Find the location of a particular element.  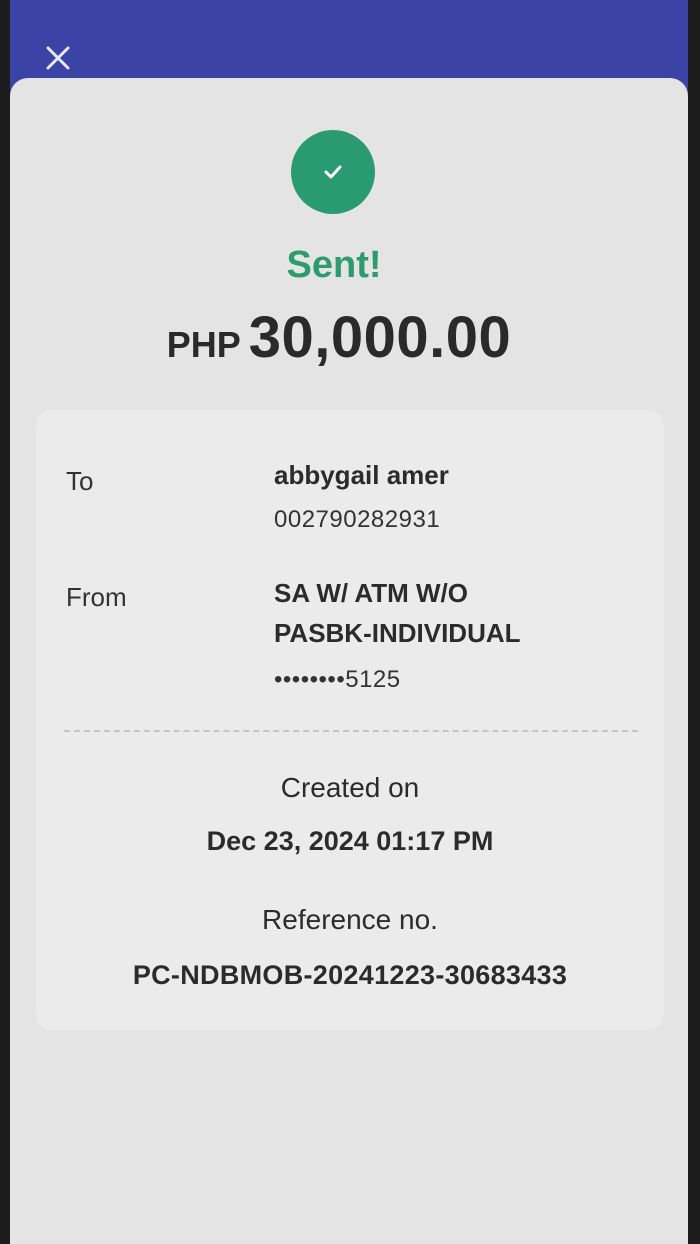

amount: PHP 30,000.00 is located at coordinates (339, 337).